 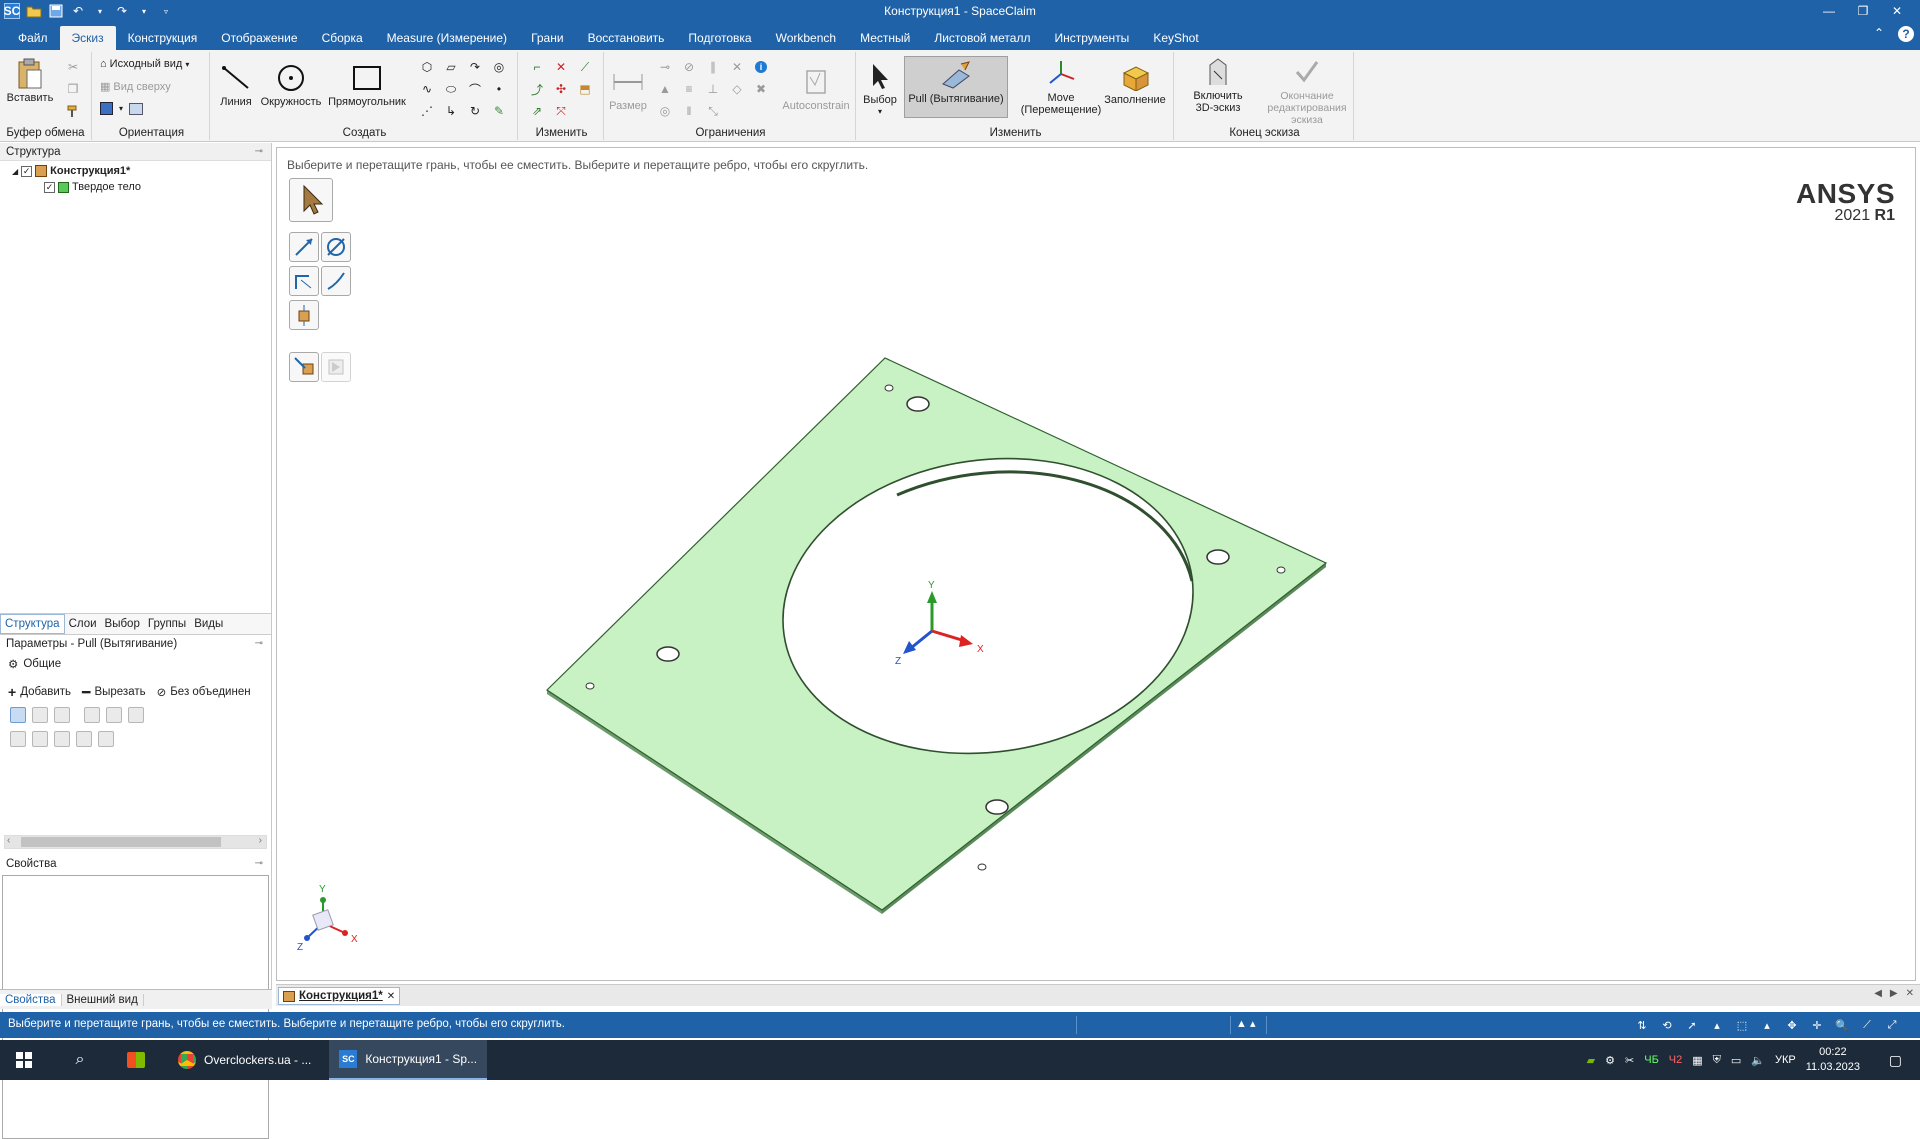 What do you see at coordinates (1175, 38) in the screenshot?
I see `tab-keyshot: KeyShot` at bounding box center [1175, 38].